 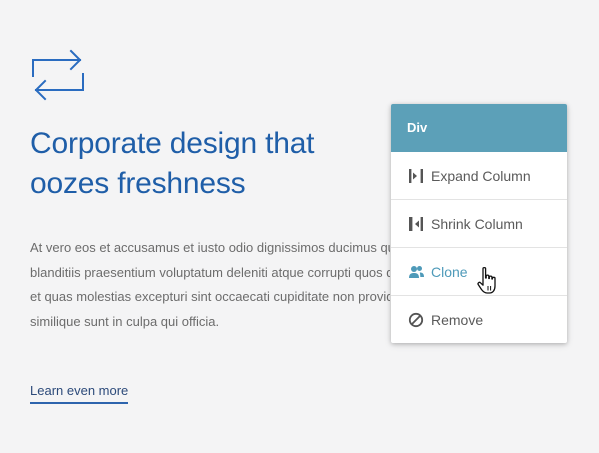 What do you see at coordinates (138, 183) in the screenshot?
I see `headline-line-2: oozes freshness` at bounding box center [138, 183].